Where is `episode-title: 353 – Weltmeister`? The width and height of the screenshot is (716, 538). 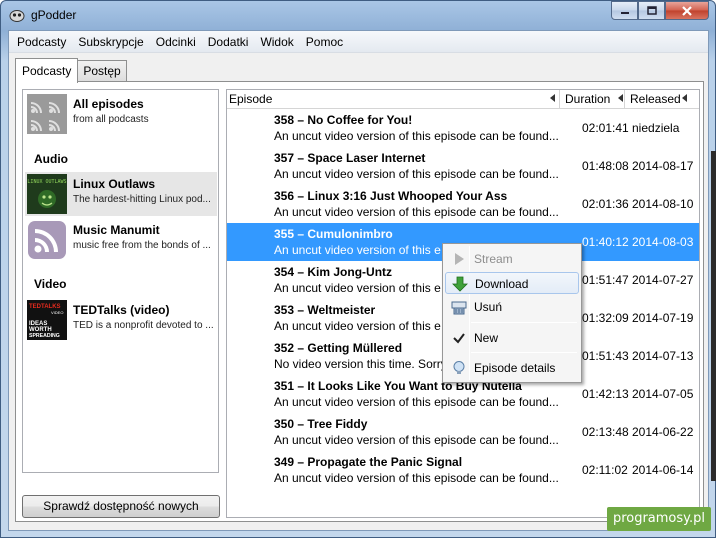 episode-title: 353 – Weltmeister is located at coordinates (325, 310).